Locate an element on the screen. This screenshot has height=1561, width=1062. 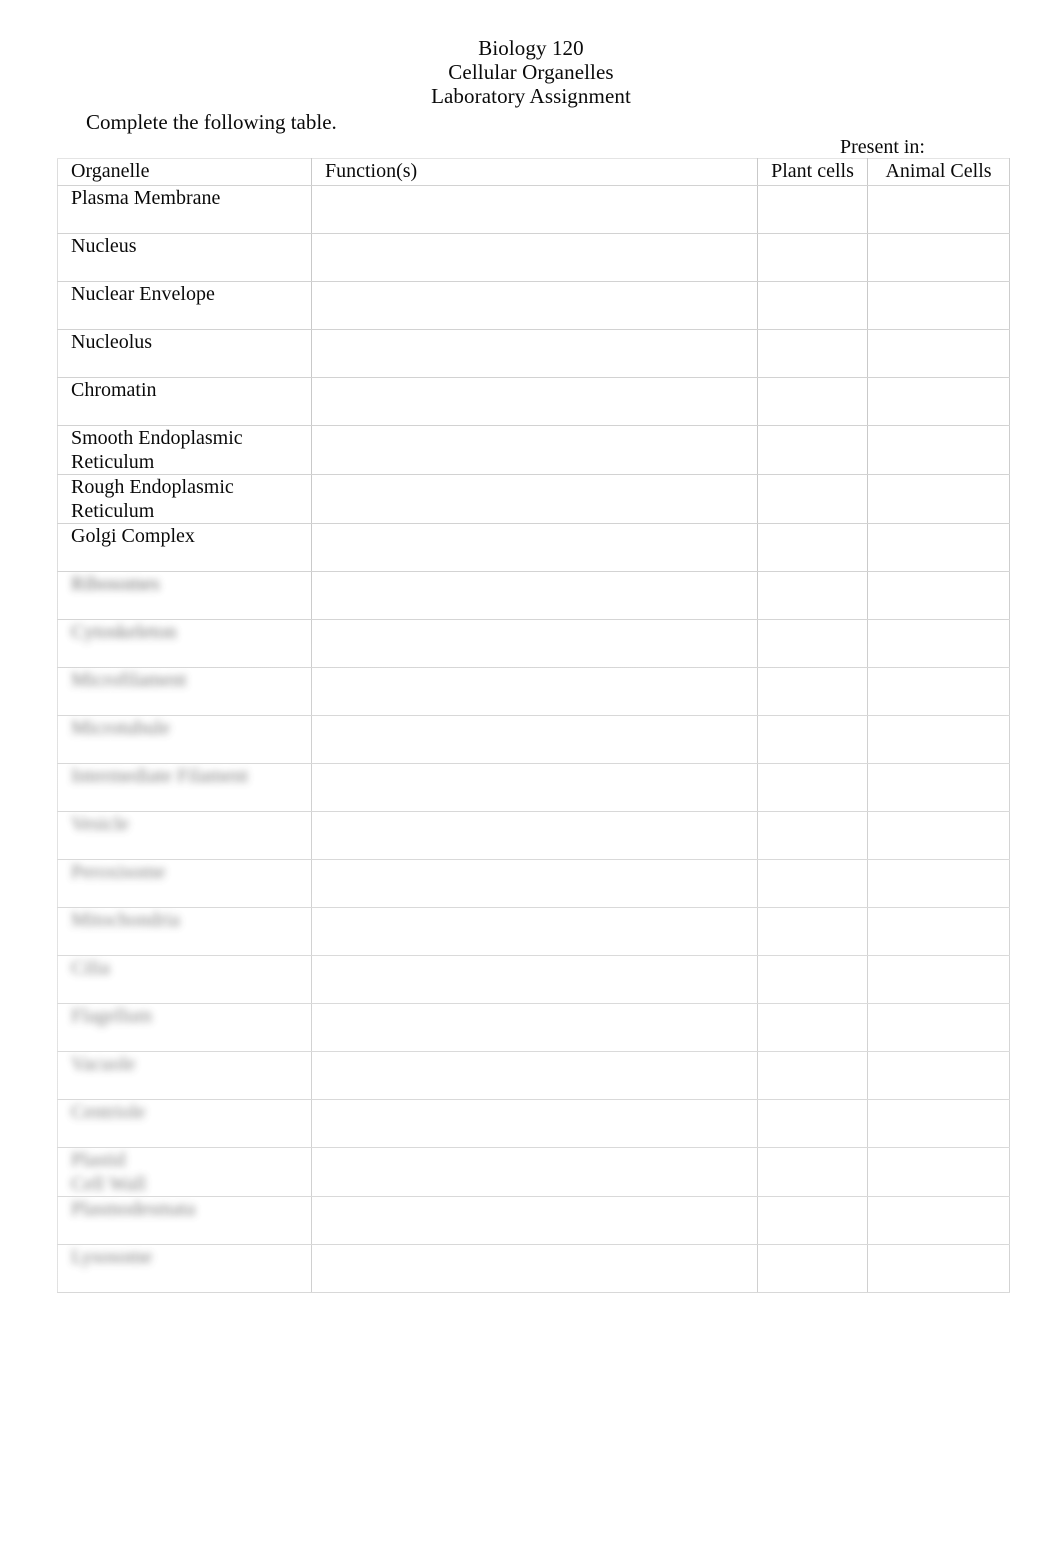
table-cell-organelle: Mitochondria is located at coordinates (184, 931).